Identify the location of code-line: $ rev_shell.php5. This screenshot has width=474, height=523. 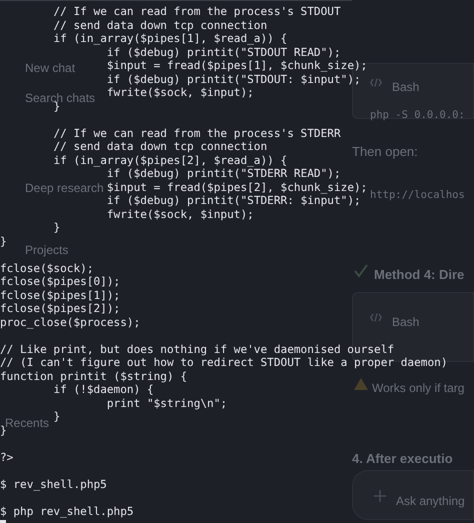
(53, 484).